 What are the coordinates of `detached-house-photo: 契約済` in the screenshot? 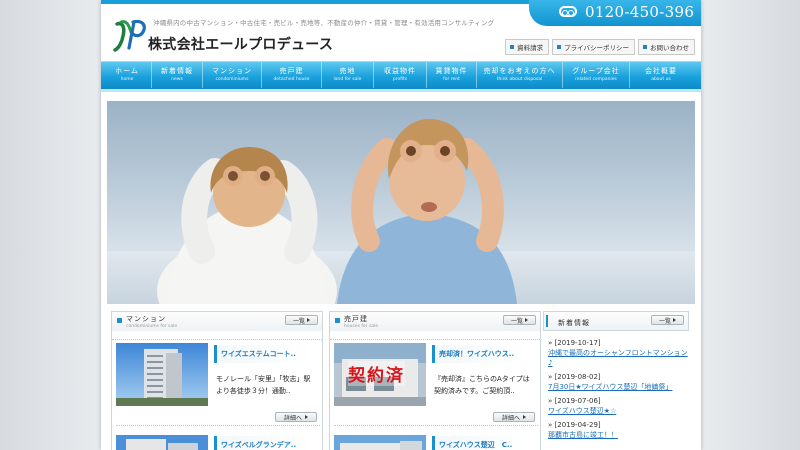 It's located at (380, 374).